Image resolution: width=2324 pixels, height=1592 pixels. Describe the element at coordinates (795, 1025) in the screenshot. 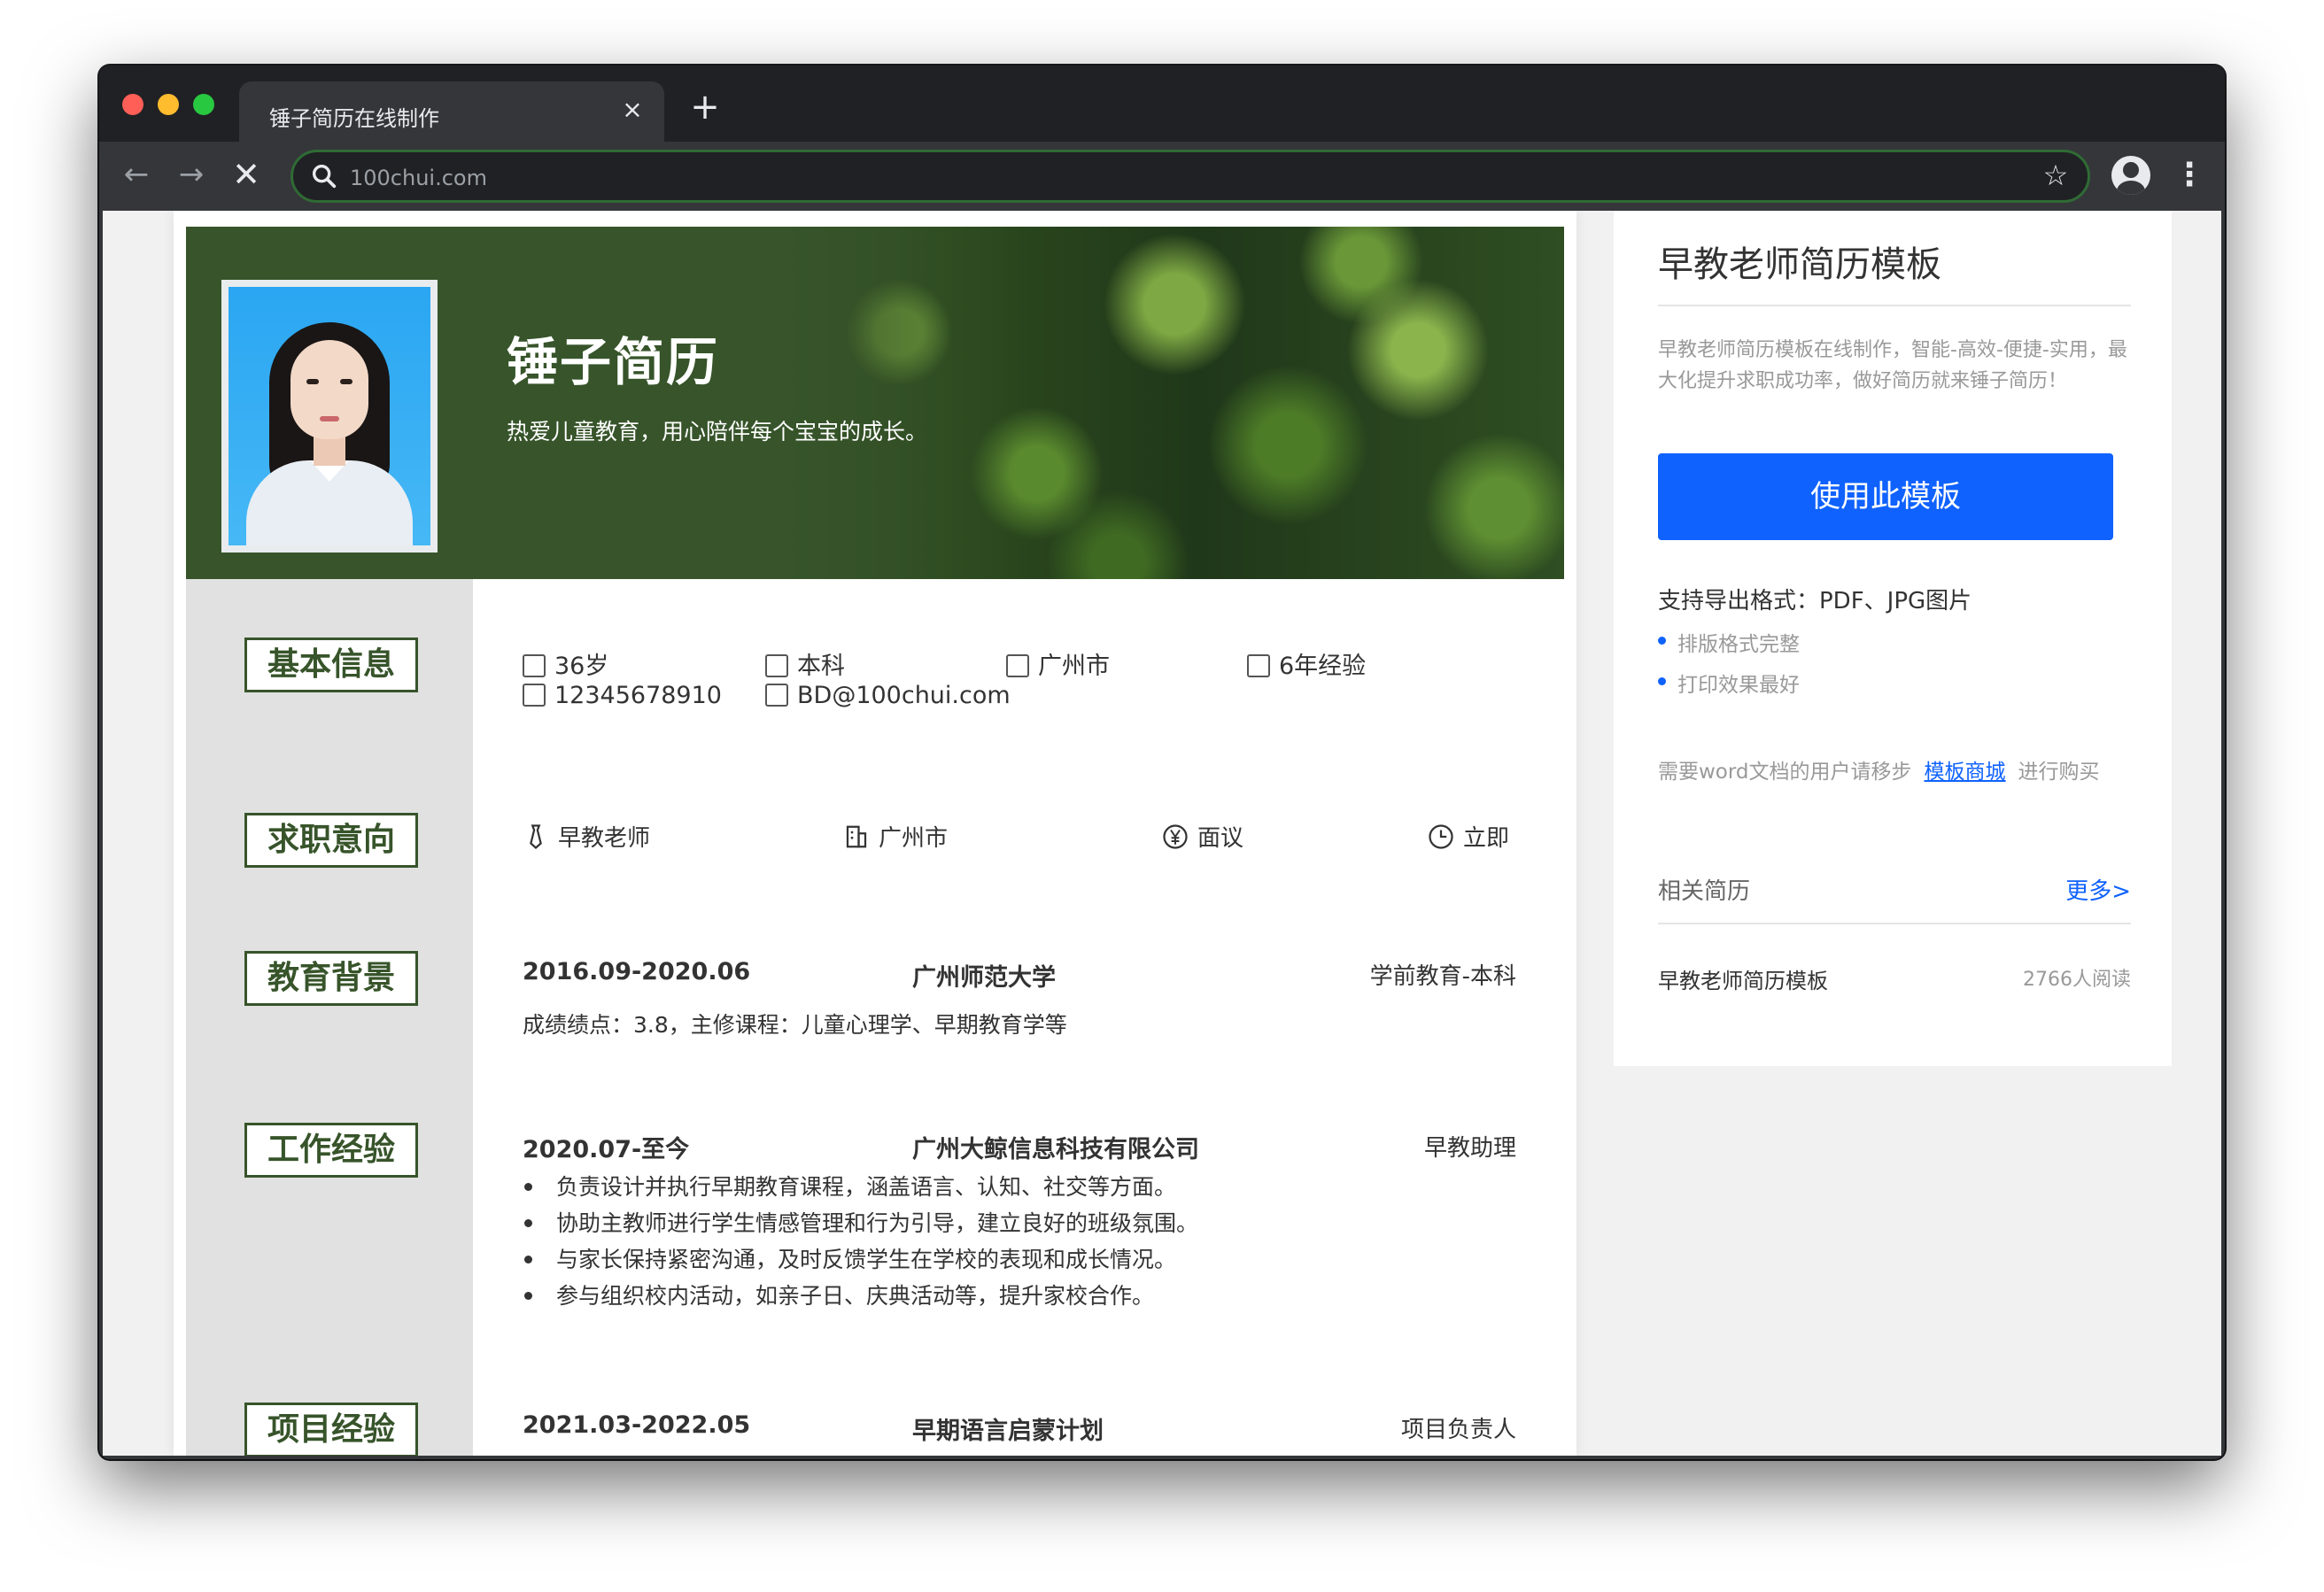

I see `education-detail: 成绩绩点：3.8，主修课程：儿童心理学、早期教育学等` at that location.